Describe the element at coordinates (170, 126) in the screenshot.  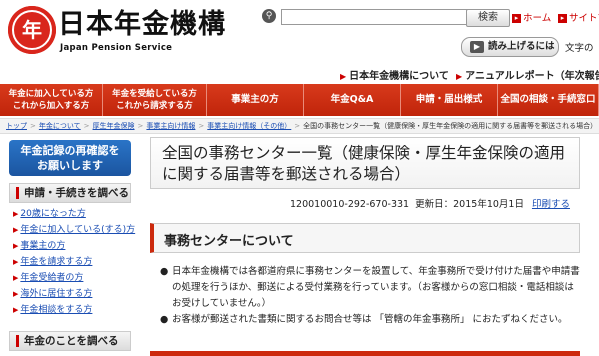
I see `breadcrumb-link: 事業主向け情報` at that location.